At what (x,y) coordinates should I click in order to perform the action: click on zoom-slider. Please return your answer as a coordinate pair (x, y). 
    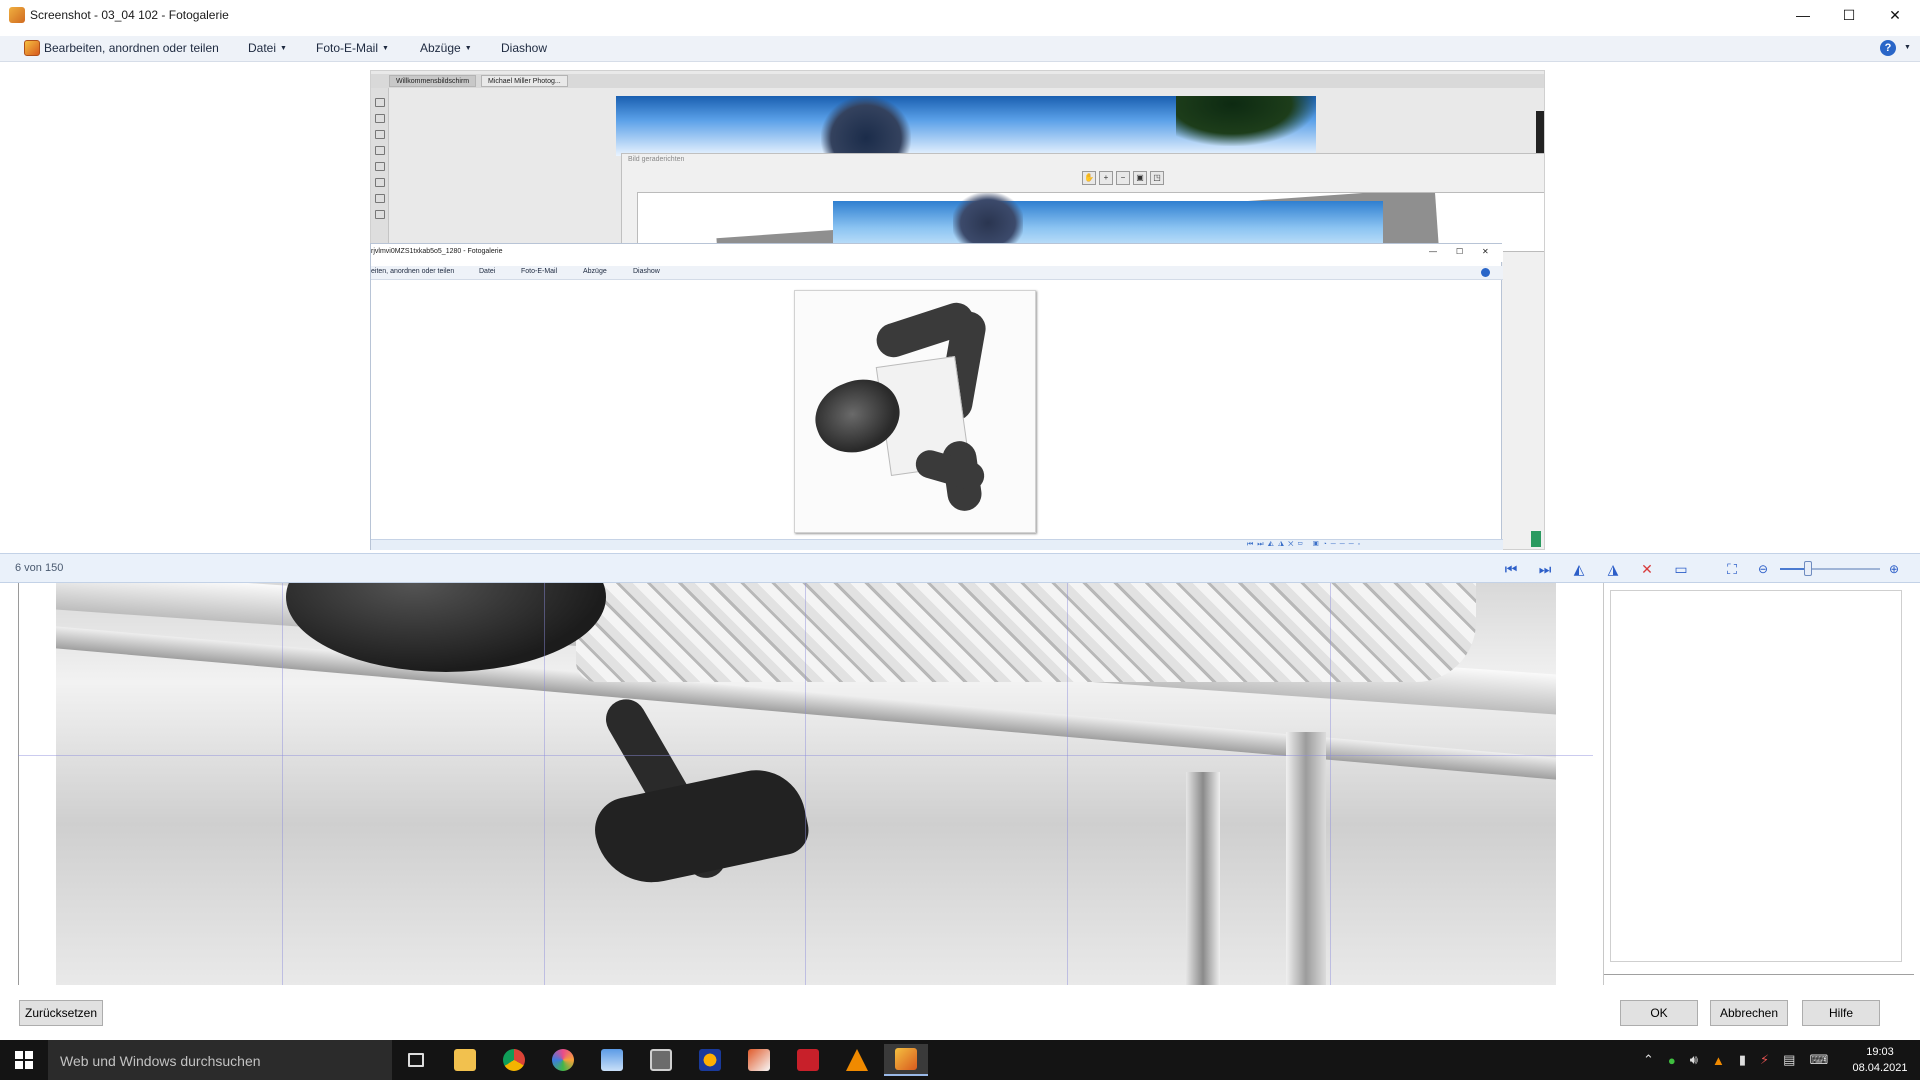
    Looking at the image, I should click on (1830, 569).